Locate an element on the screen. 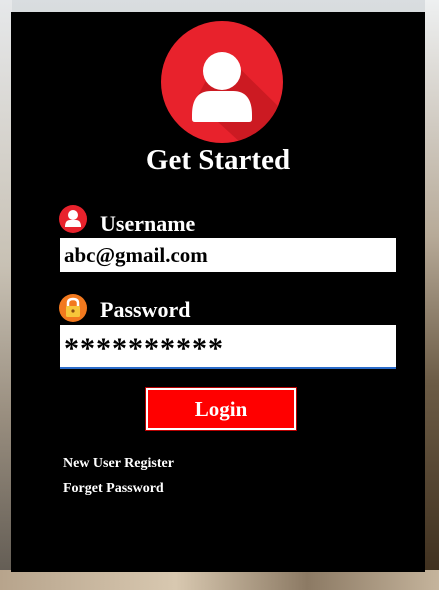  password-label: Password is located at coordinates (145, 309).